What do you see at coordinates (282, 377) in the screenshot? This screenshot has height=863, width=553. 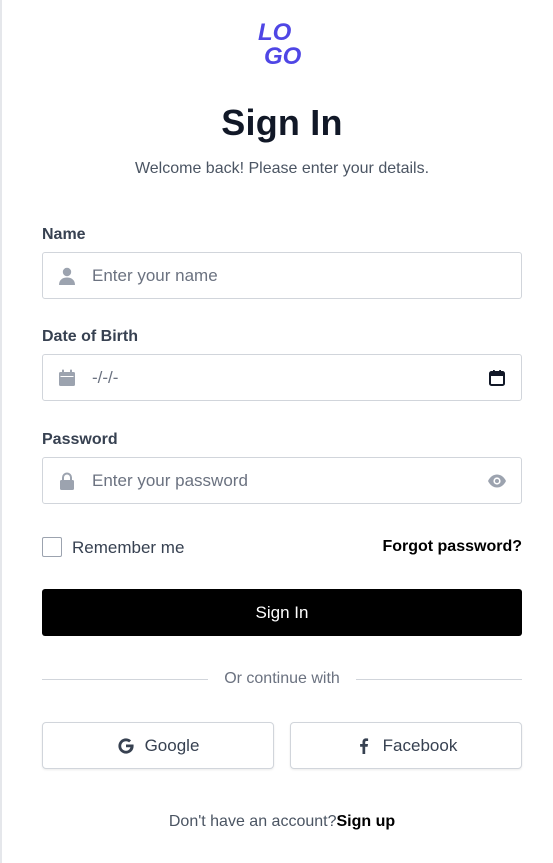 I see `dob-field: -/-/-` at bounding box center [282, 377].